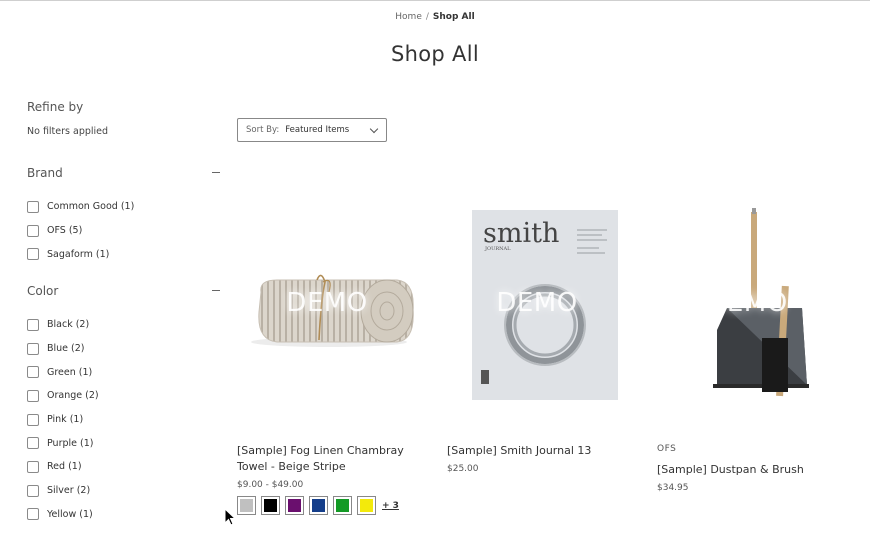 The image size is (870, 540). I want to click on refine-title: Refine by, so click(55, 107).